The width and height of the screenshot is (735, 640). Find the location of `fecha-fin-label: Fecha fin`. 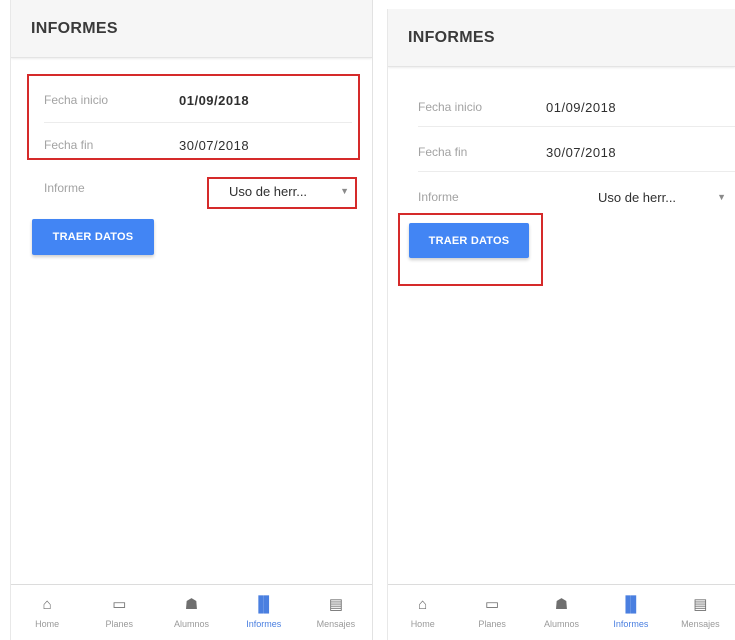

fecha-fin-label: Fecha fin is located at coordinates (443, 152).